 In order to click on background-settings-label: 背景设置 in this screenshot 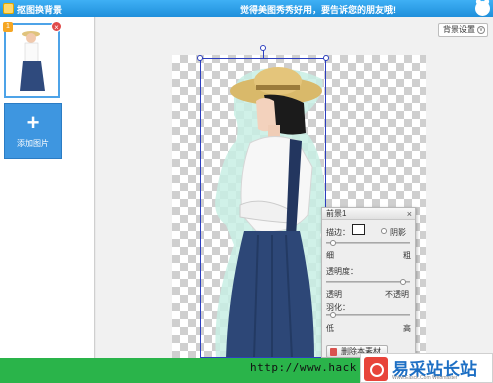, I will do `click(459, 29)`.